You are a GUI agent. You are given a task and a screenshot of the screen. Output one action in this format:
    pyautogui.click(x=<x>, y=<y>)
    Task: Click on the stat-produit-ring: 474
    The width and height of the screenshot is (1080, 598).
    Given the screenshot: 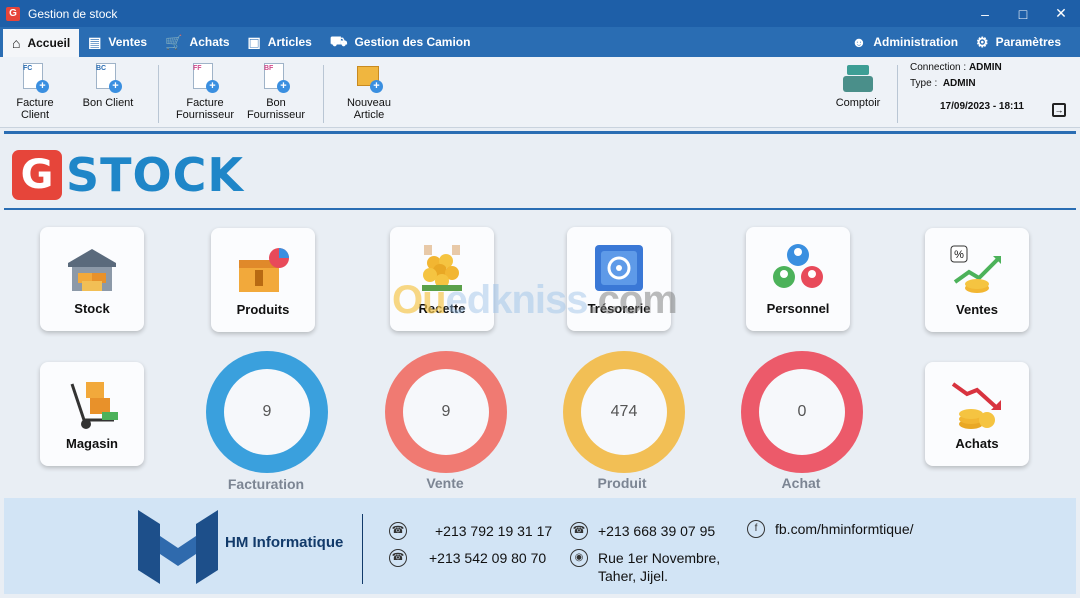 What is the action you would take?
    pyautogui.click(x=624, y=412)
    